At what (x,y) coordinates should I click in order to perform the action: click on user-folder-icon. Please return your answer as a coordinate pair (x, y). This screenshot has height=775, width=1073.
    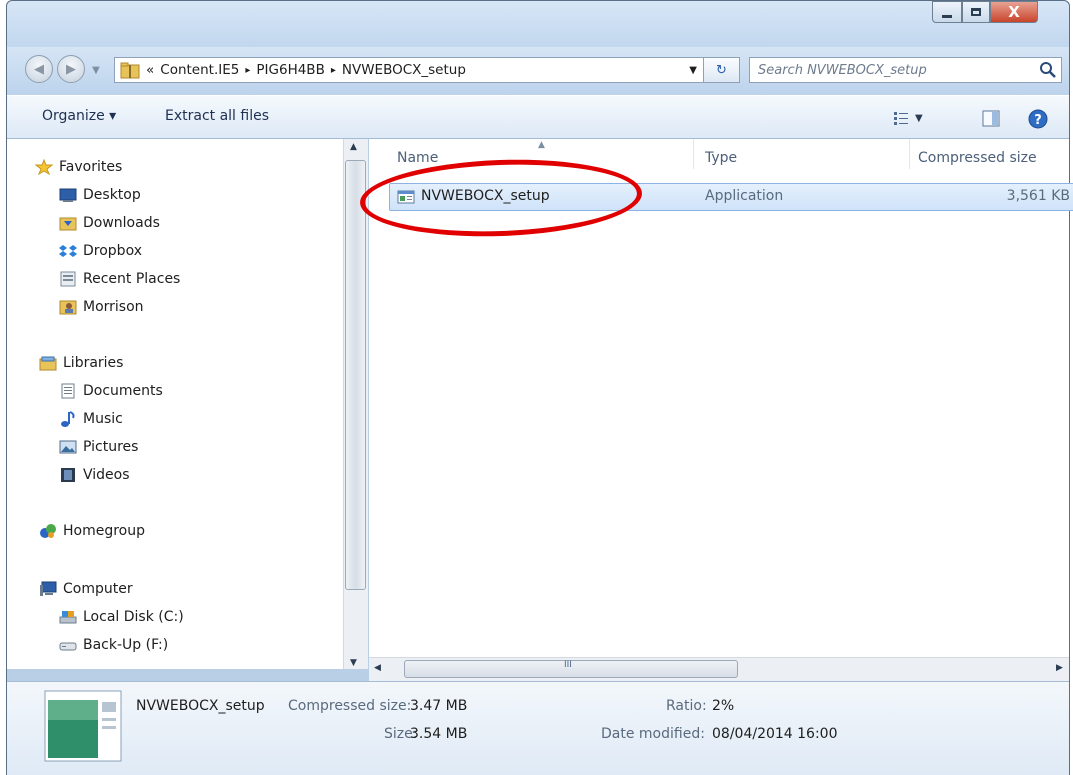
    Looking at the image, I should click on (68, 307).